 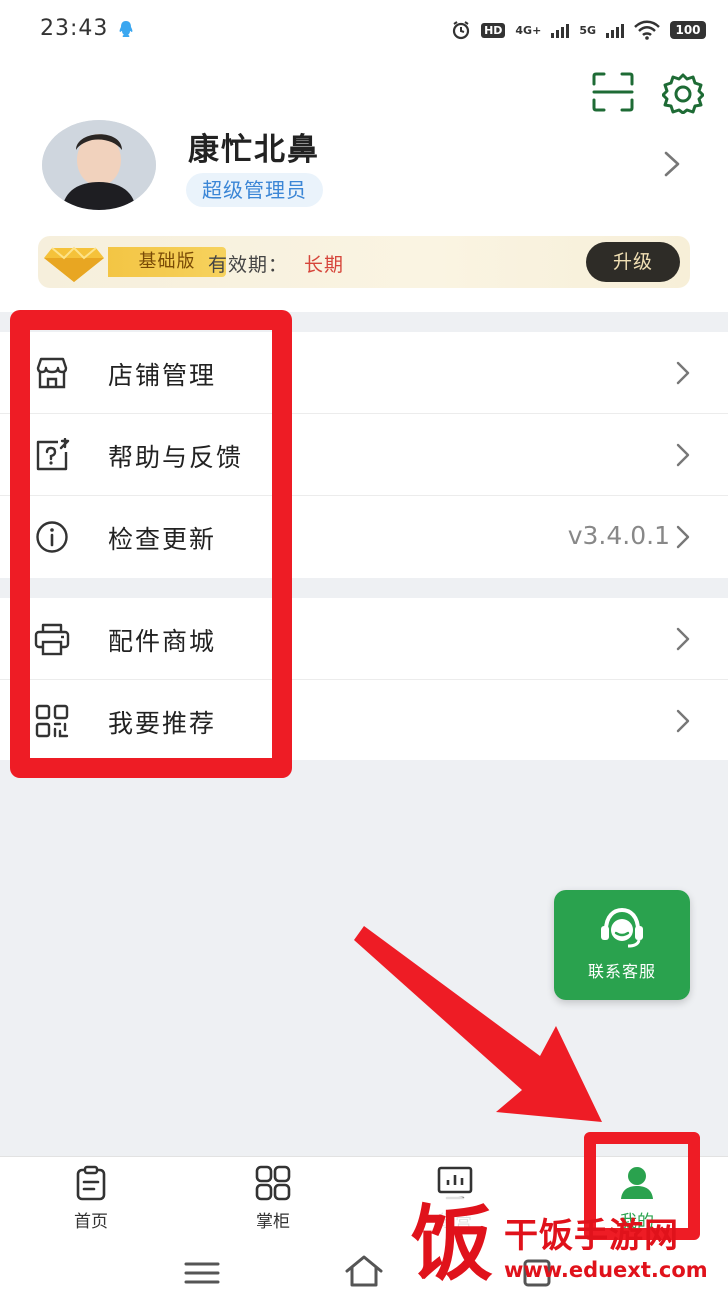 What do you see at coordinates (364, 262) in the screenshot?
I see `membership-bar: 基础版 有效期： 长期 升级` at bounding box center [364, 262].